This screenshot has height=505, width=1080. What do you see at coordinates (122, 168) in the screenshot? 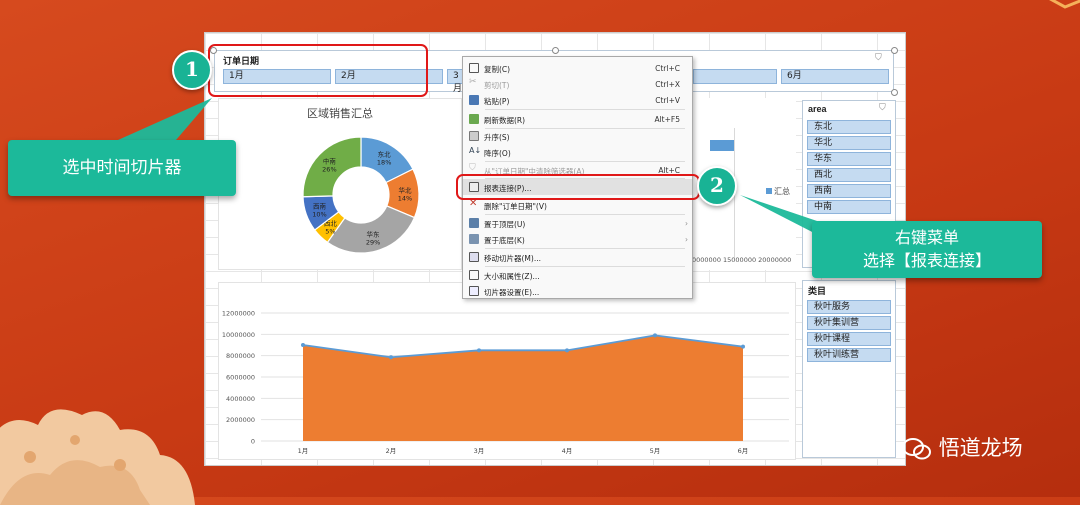
I see `callout-select-slicer: 选中时间切片器` at bounding box center [122, 168].